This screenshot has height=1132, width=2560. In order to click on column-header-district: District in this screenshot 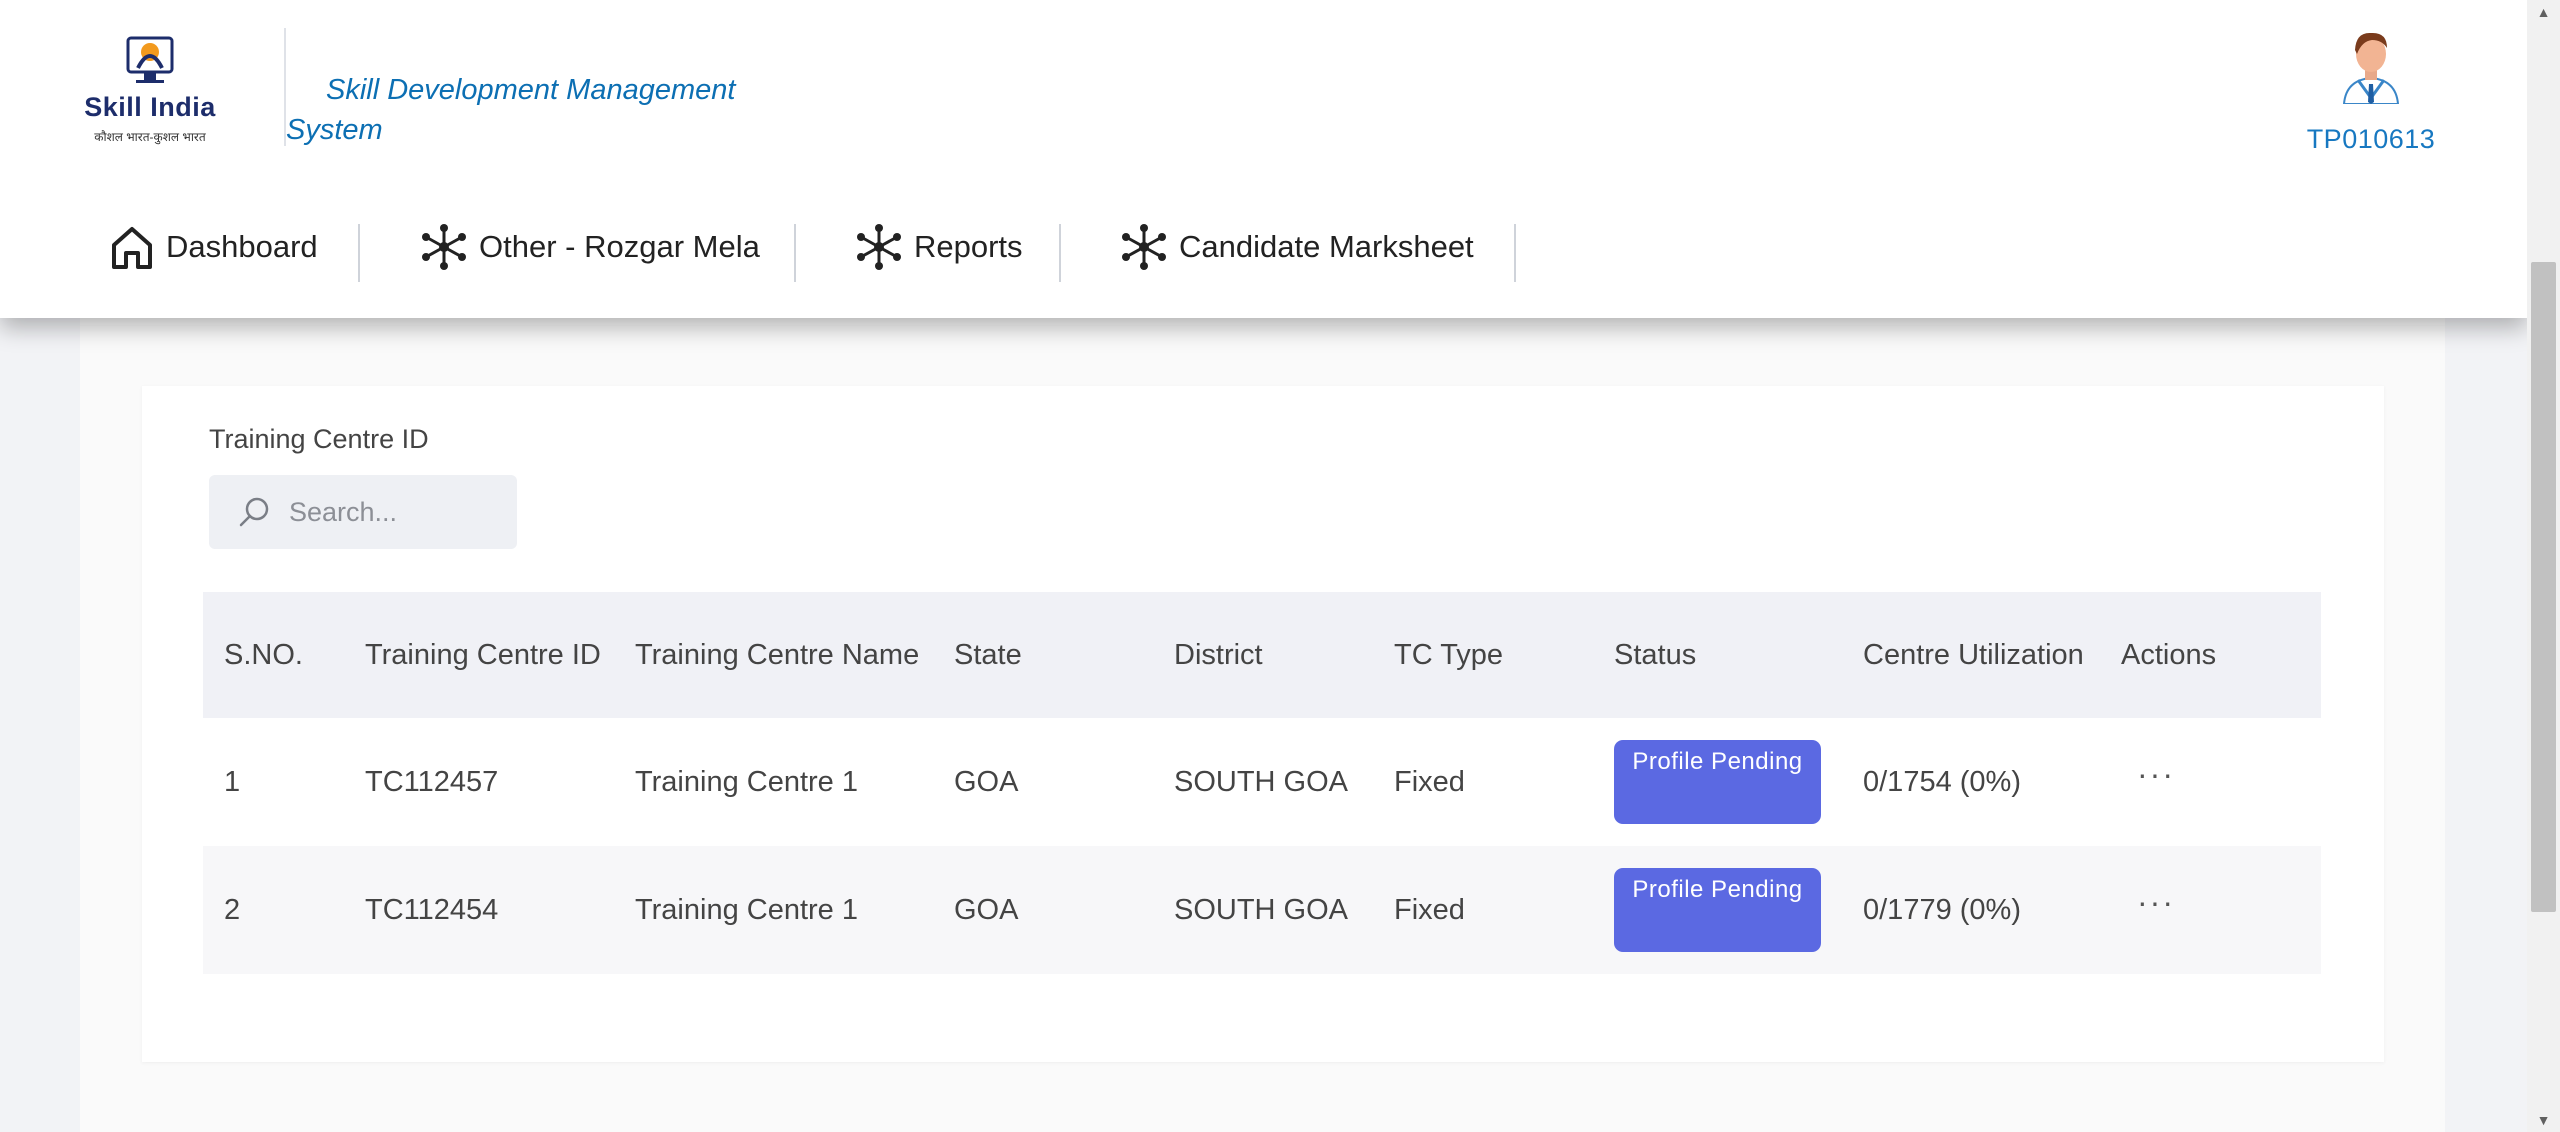, I will do `click(1263, 655)`.